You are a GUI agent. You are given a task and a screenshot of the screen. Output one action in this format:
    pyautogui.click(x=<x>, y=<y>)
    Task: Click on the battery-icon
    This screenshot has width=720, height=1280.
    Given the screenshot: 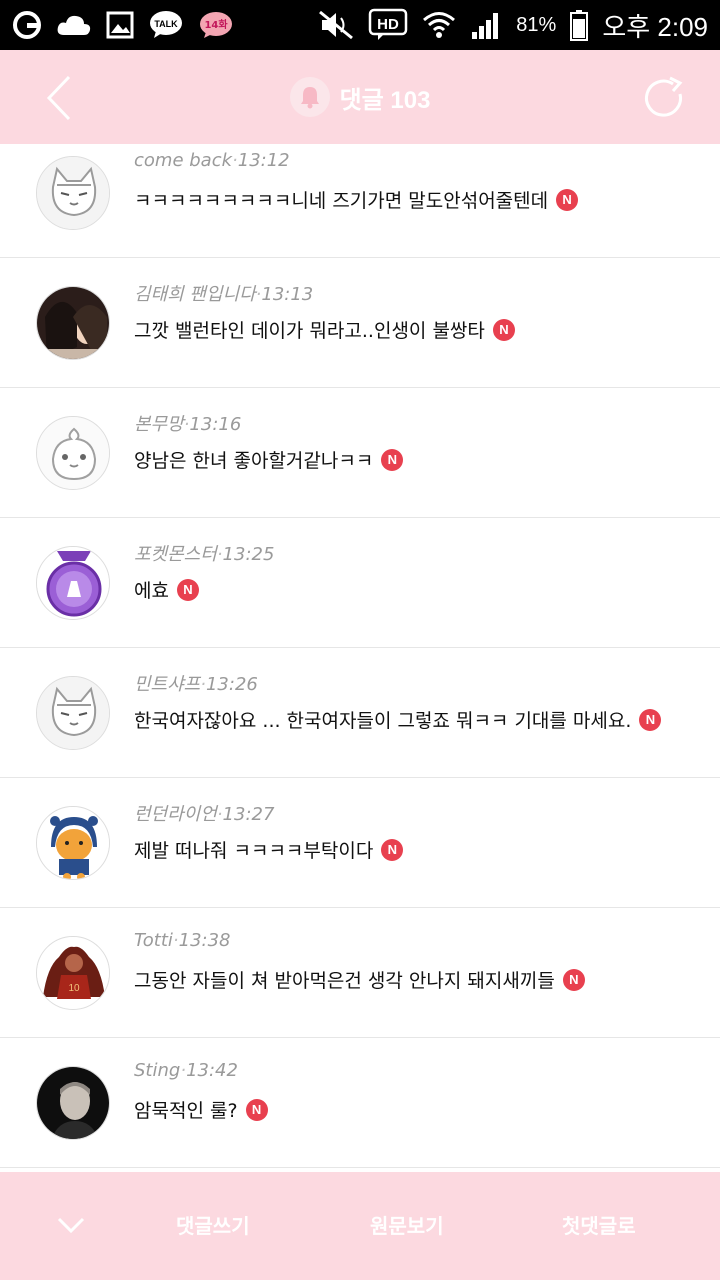 What is the action you would take?
    pyautogui.click(x=579, y=25)
    